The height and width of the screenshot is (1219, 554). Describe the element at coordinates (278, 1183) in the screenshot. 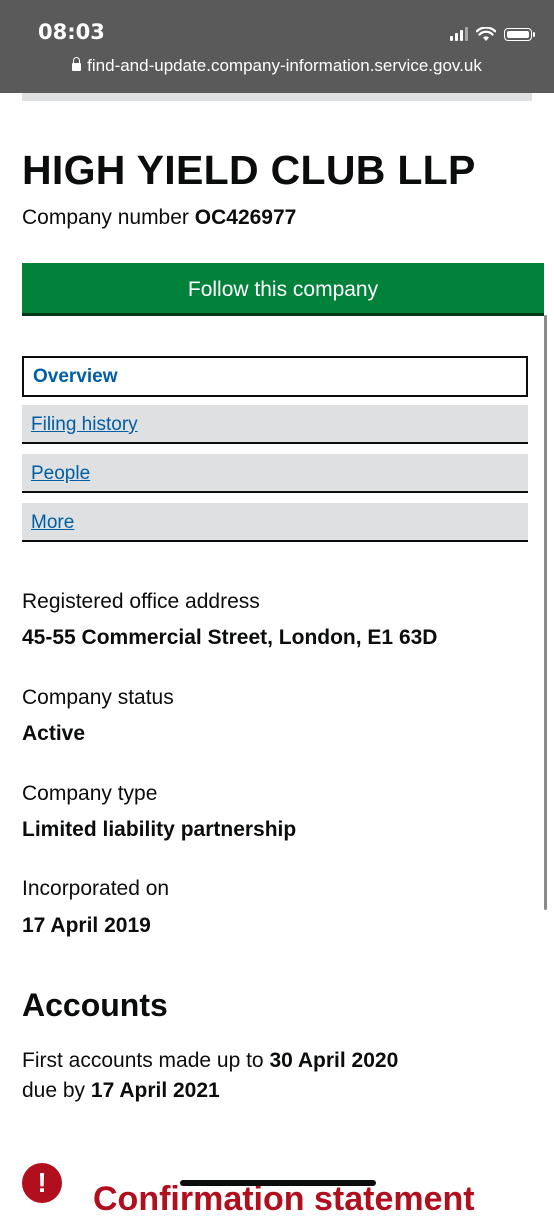

I see `home-indicator` at that location.